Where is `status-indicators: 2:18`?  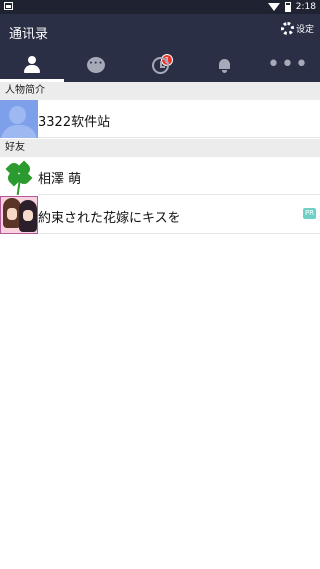 status-indicators: 2:18 is located at coordinates (291, 7).